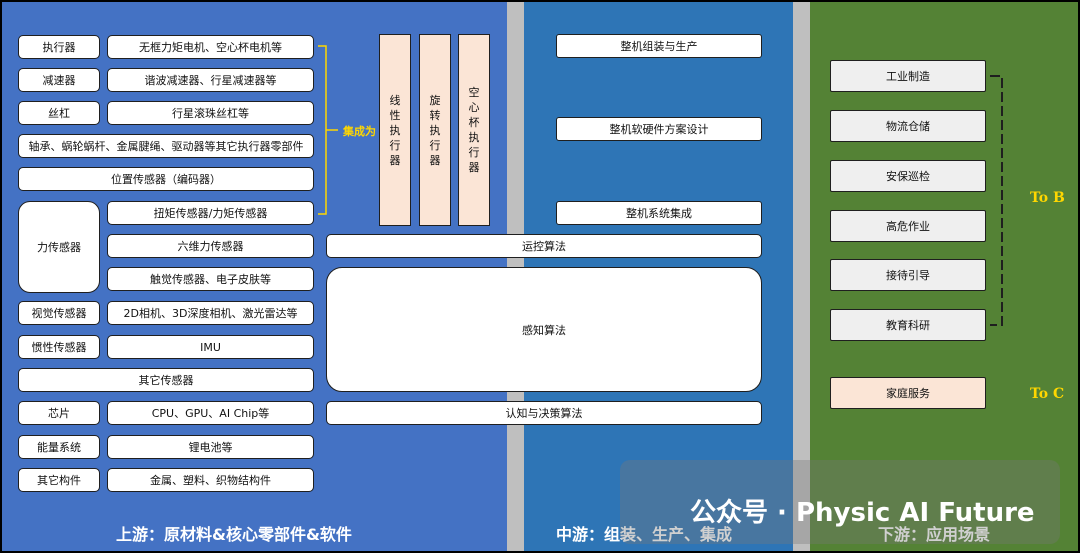 This screenshot has width=1080, height=553. Describe the element at coordinates (659, 213) in the screenshot. I see `mid-integration: 整机系统集成` at that location.